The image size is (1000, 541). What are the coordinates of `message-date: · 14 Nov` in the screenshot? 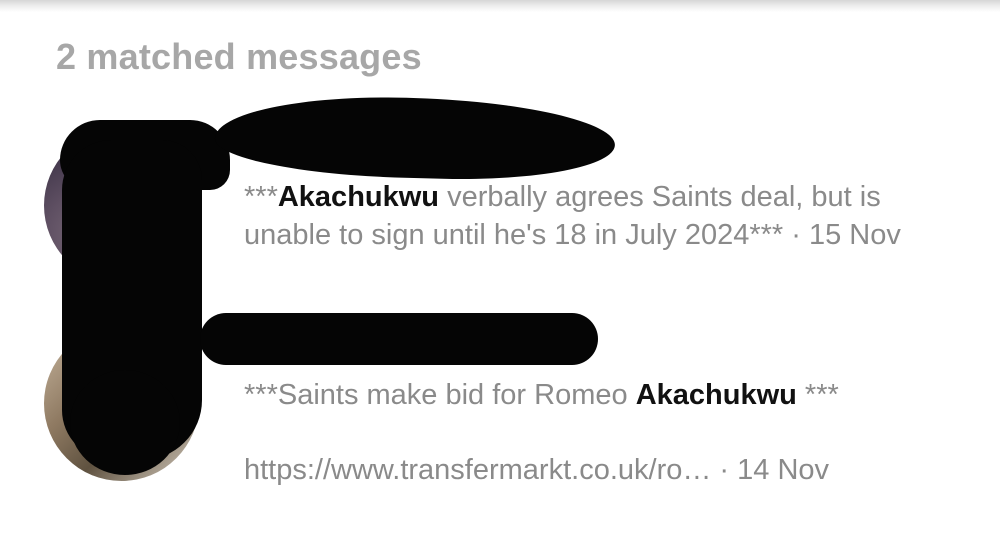 It's located at (770, 470).